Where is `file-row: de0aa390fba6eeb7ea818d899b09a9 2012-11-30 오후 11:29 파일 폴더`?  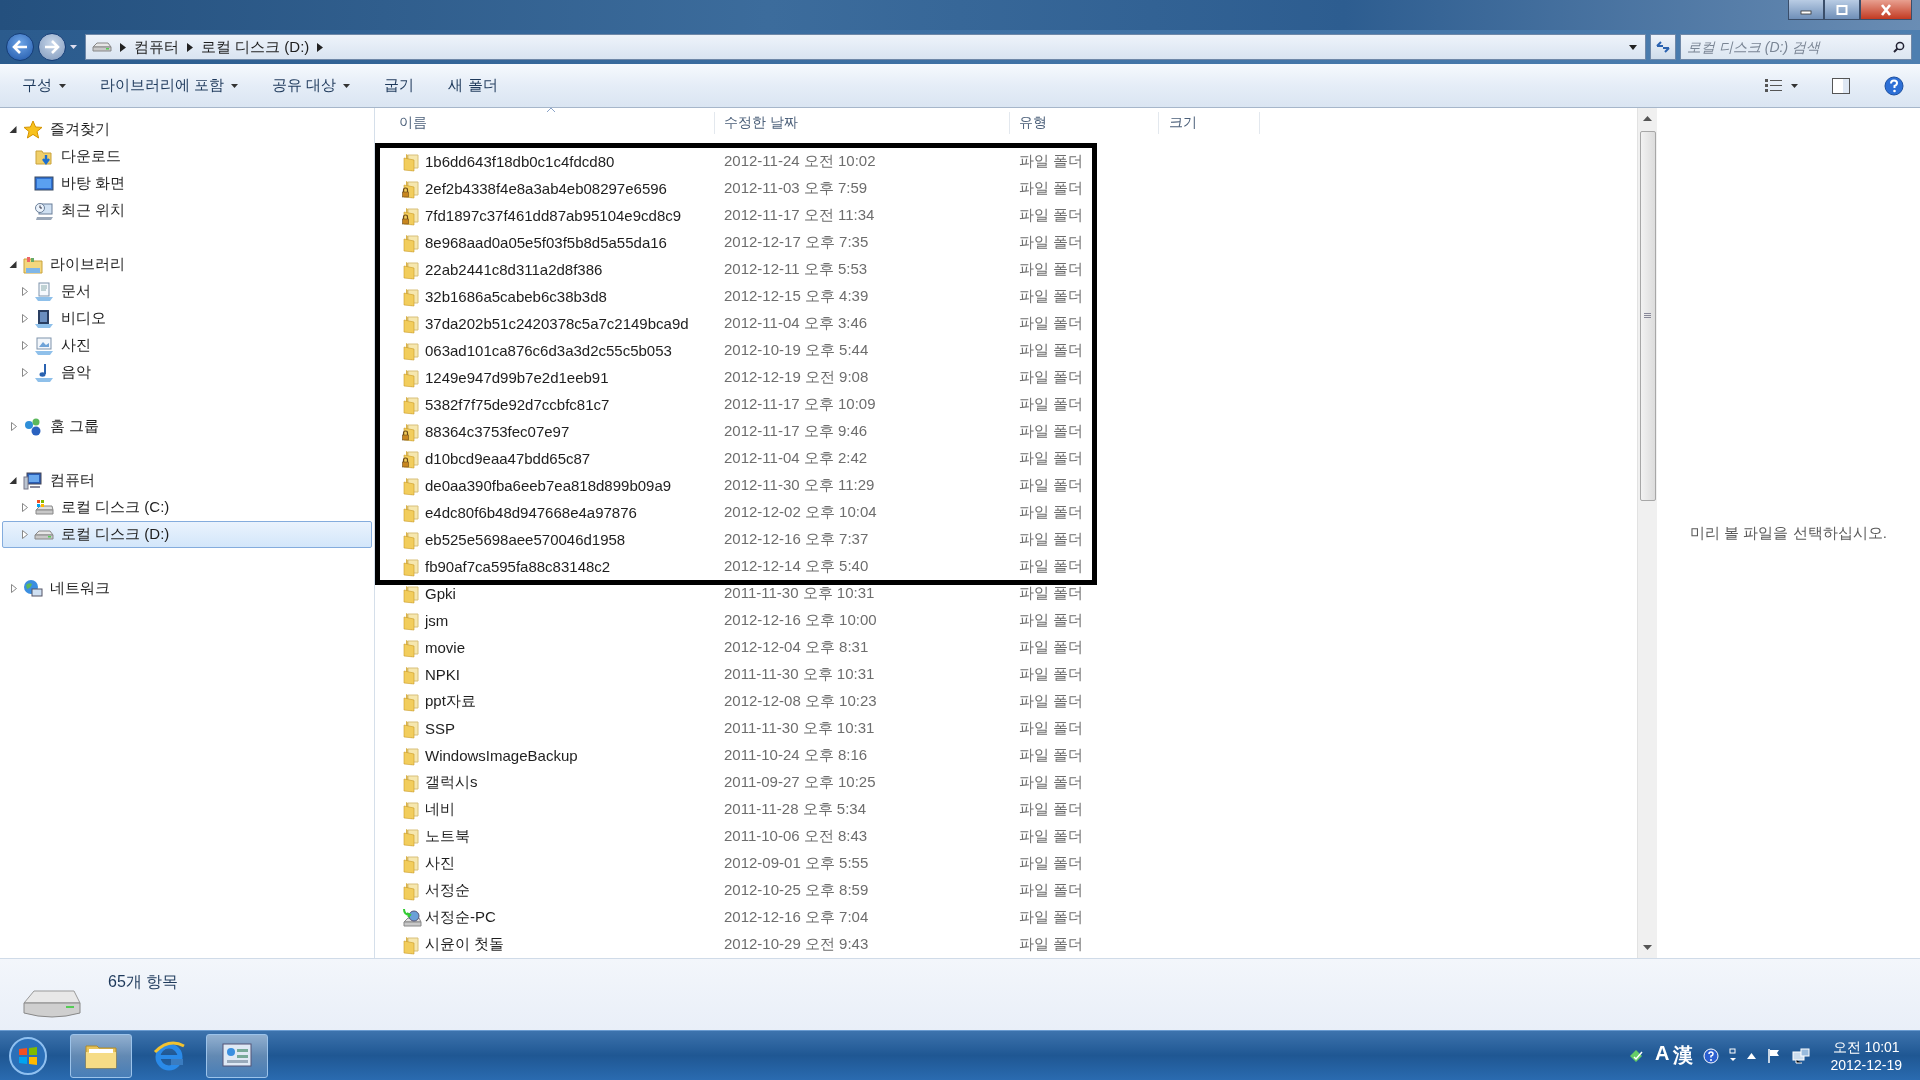
file-row: de0aa390fba6eeb7ea818d899b09a9 2012-11-30 오후 11:29 파일 폴더 is located at coordinates (736, 485).